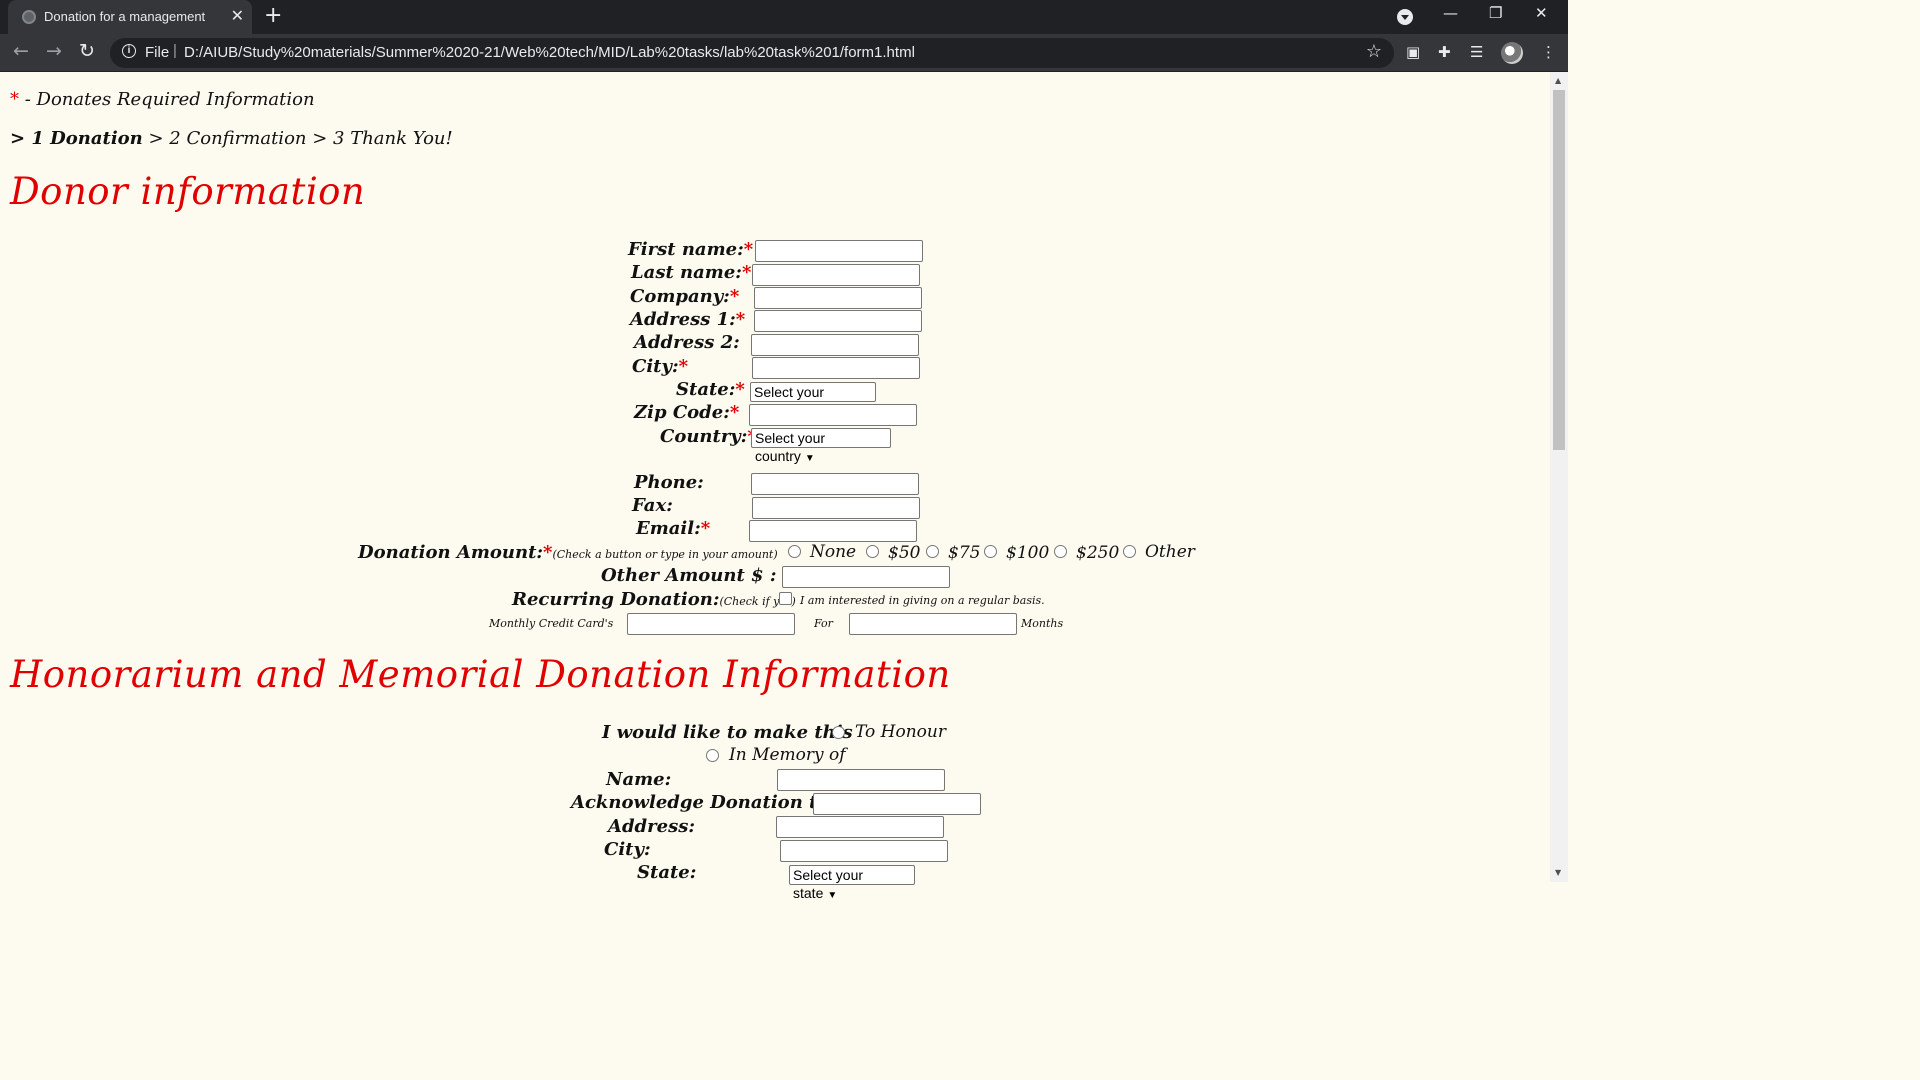 This screenshot has height=1080, width=1920. What do you see at coordinates (1129, 551) in the screenshot?
I see `amount-other-radio` at bounding box center [1129, 551].